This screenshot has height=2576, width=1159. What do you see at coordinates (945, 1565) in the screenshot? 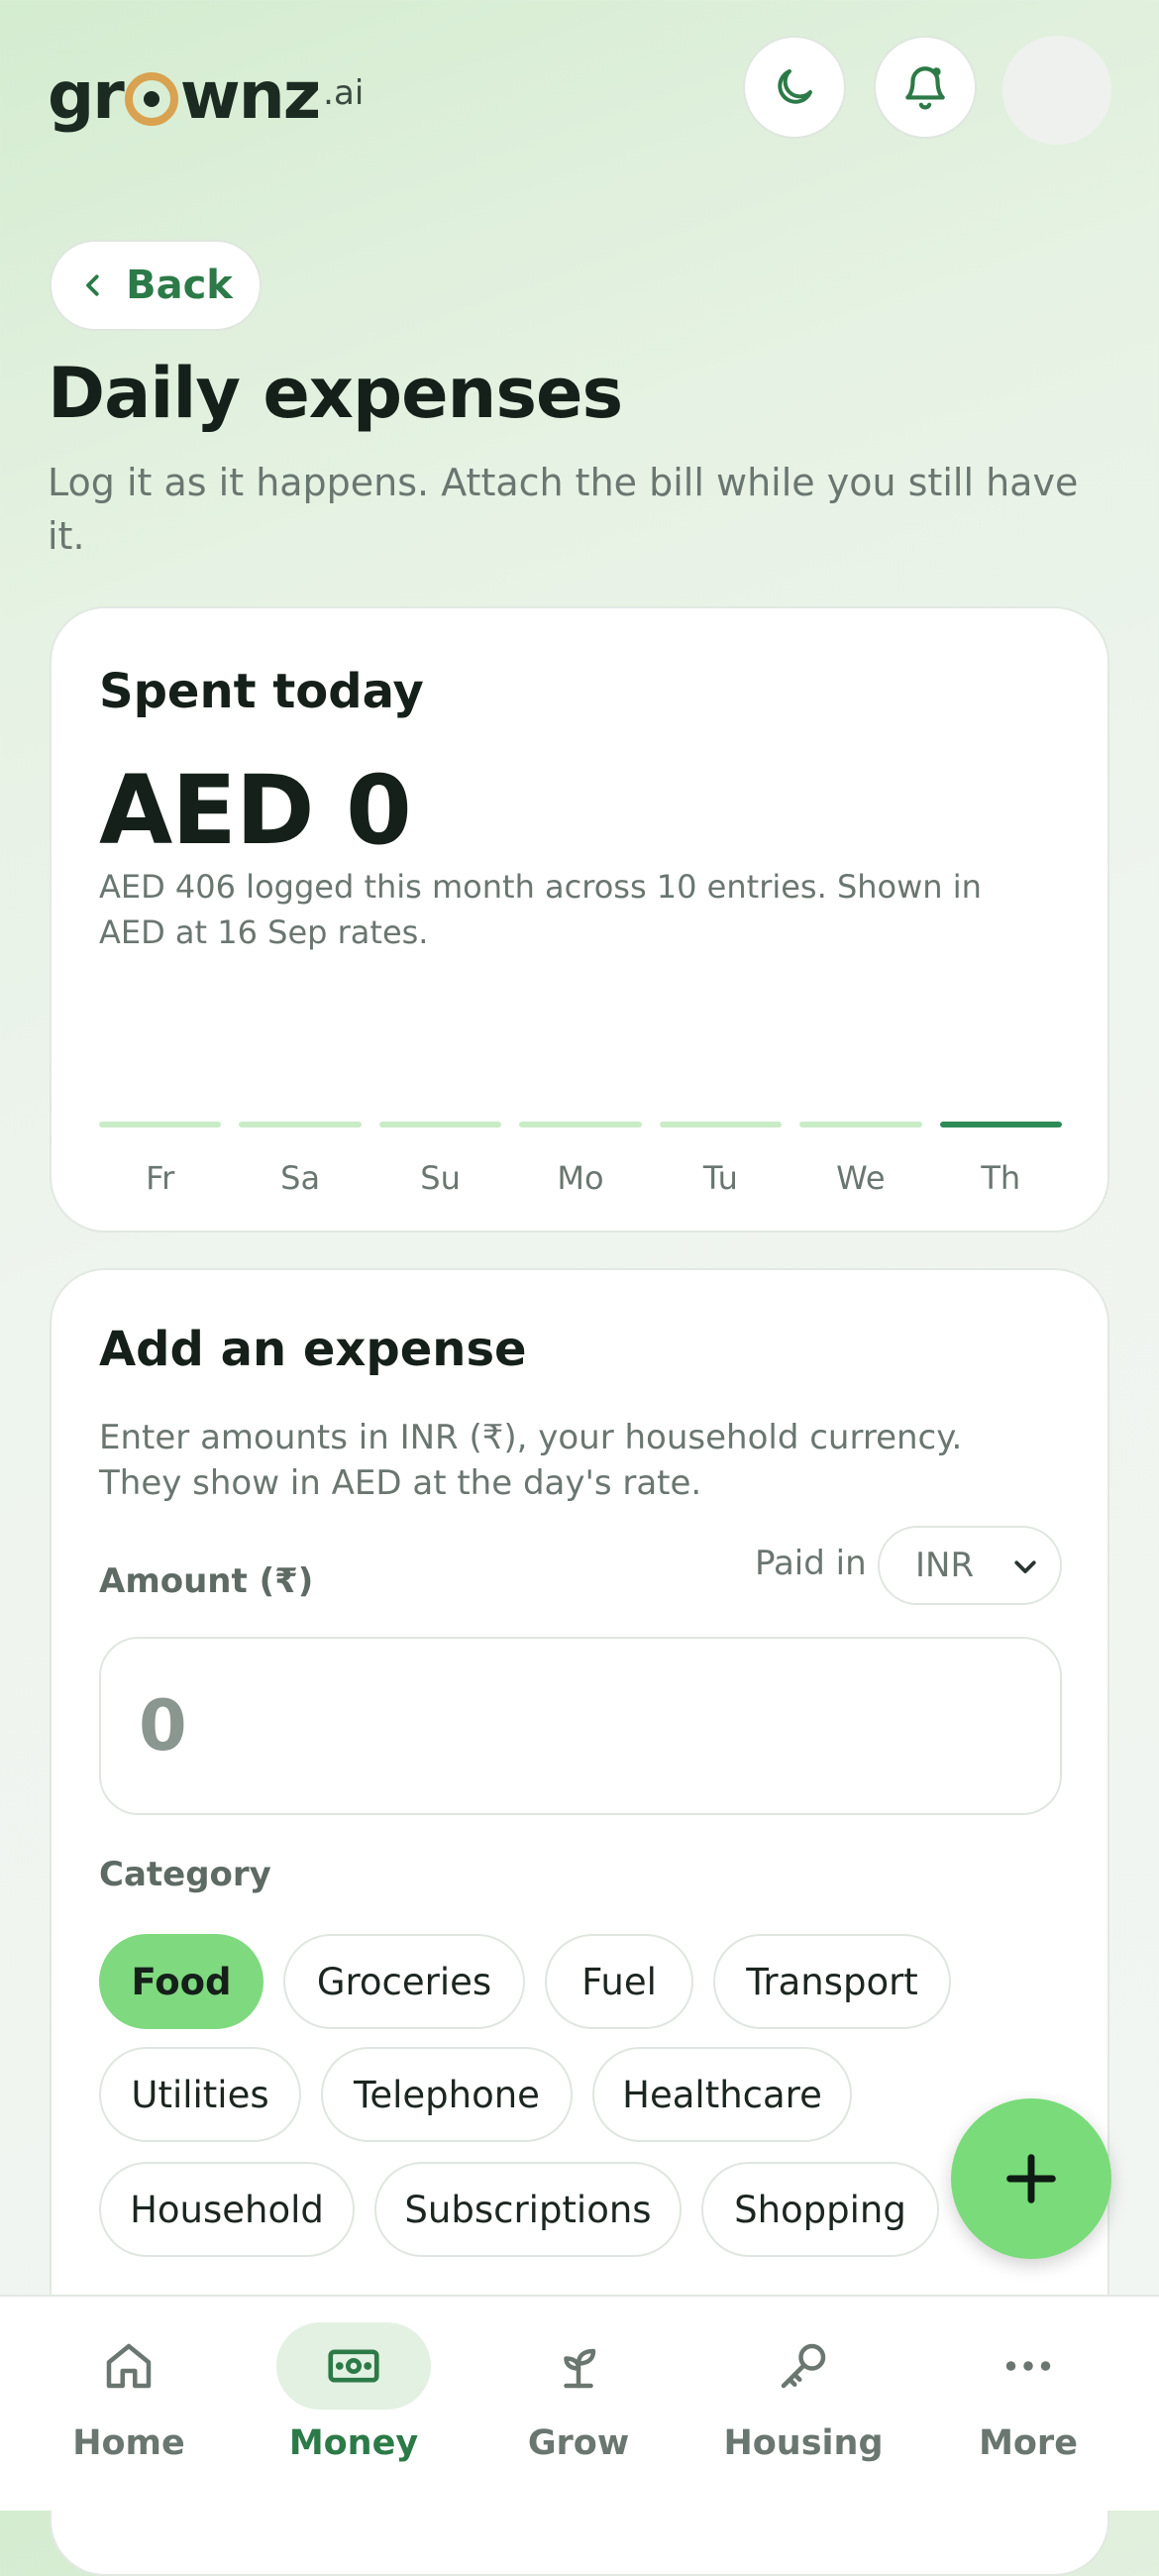
I see `currency-value: INR` at bounding box center [945, 1565].